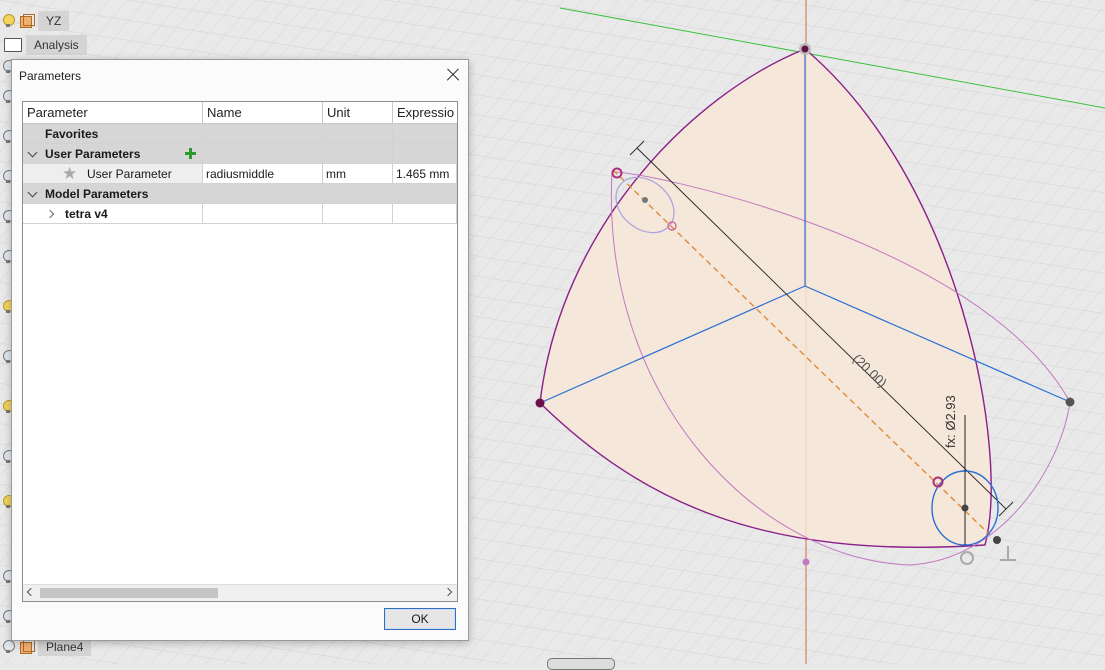 This screenshot has width=1105, height=670. I want to click on horizontal-scrollbar, so click(240, 592).